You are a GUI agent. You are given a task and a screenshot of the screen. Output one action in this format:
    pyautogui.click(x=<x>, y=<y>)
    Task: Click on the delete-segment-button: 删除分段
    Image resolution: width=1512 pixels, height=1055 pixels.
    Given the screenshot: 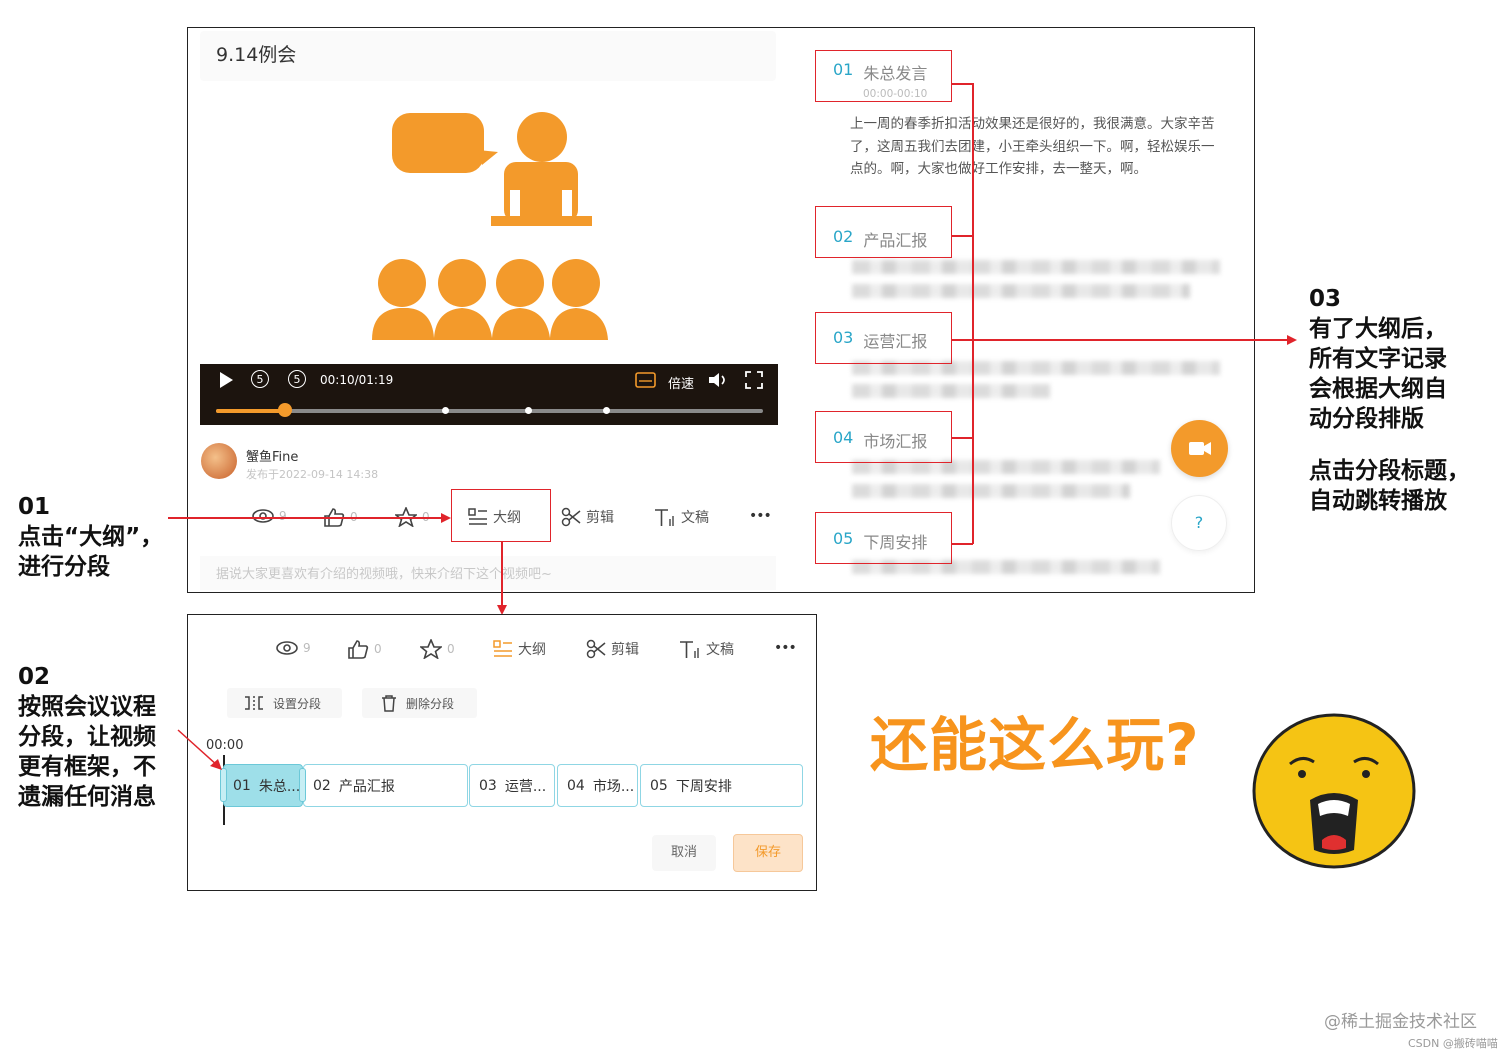 What is the action you would take?
    pyautogui.click(x=419, y=703)
    